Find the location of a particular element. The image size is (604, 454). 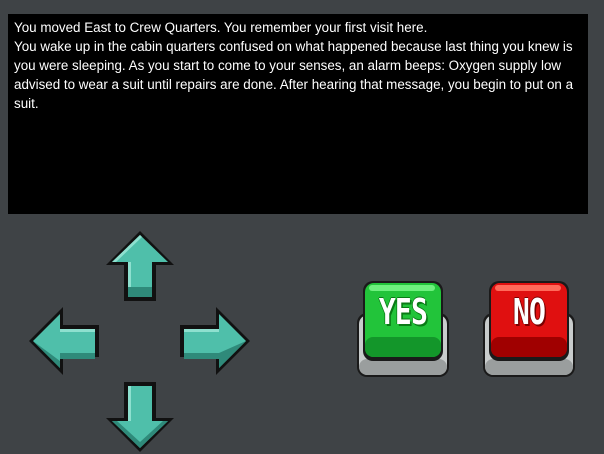

no-button-label: NO is located at coordinates (529, 312).